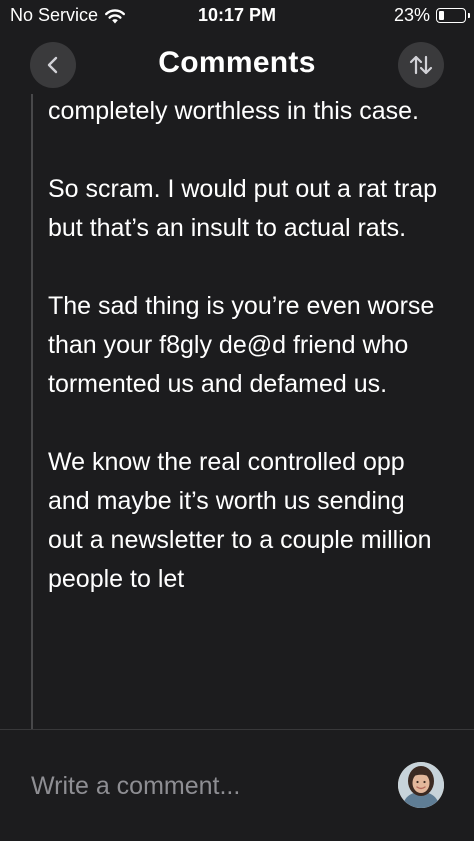 This screenshot has height=841, width=474. I want to click on battery-fill, so click(442, 15).